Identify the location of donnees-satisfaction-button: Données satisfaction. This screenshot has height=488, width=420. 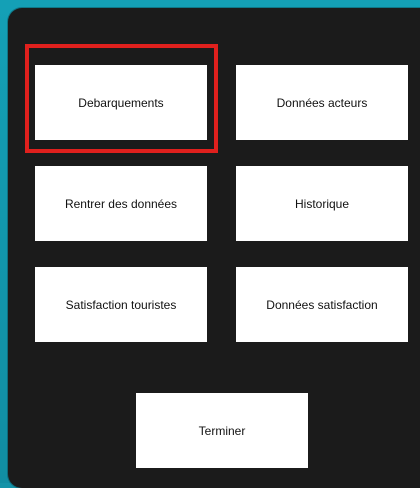
(322, 304).